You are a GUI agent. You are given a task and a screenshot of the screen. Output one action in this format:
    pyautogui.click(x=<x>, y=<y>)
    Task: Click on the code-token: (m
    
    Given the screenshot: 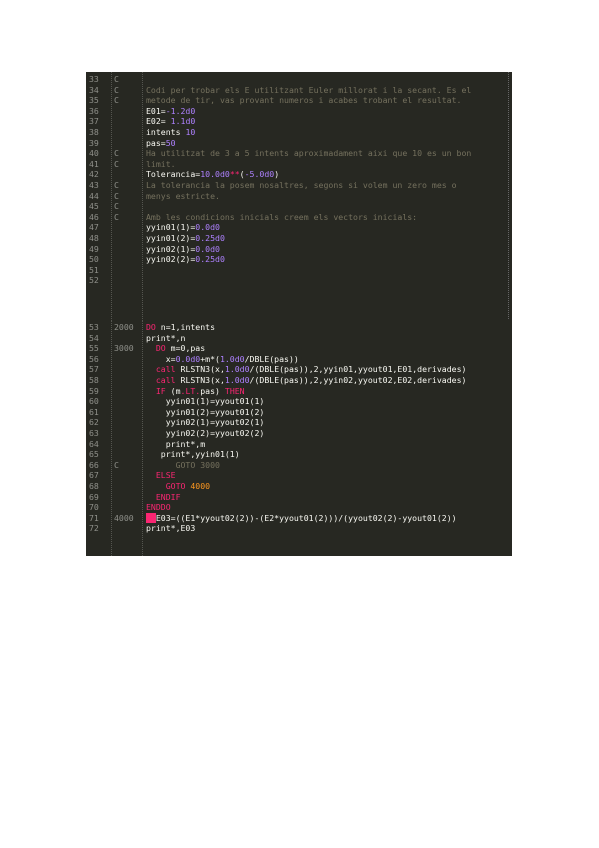 What is the action you would take?
    pyautogui.click(x=175, y=390)
    